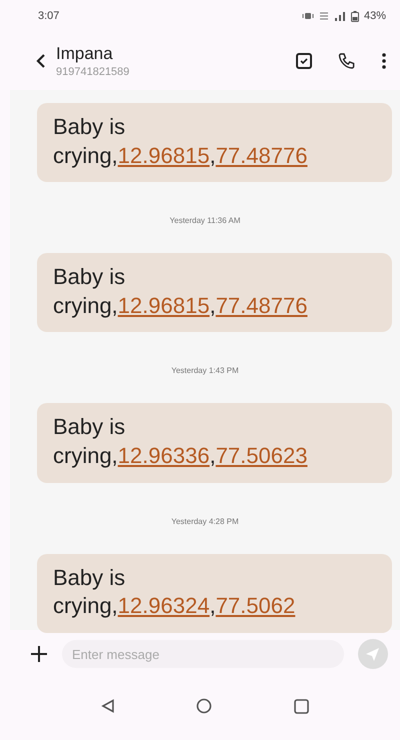  I want to click on contact-name: Impana, so click(85, 54).